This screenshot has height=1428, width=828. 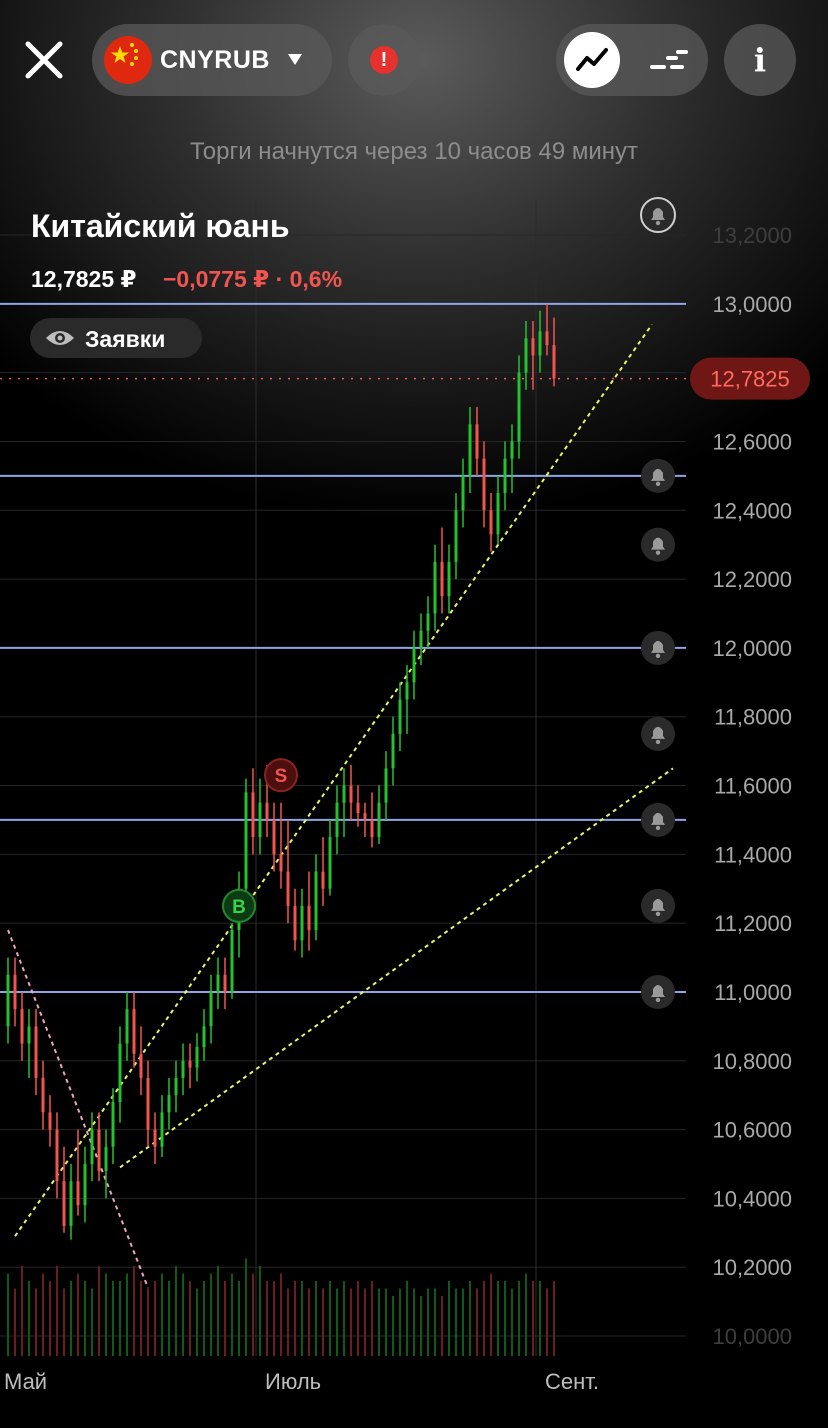 What do you see at coordinates (592, 60) in the screenshot?
I see `line-chart-icon` at bounding box center [592, 60].